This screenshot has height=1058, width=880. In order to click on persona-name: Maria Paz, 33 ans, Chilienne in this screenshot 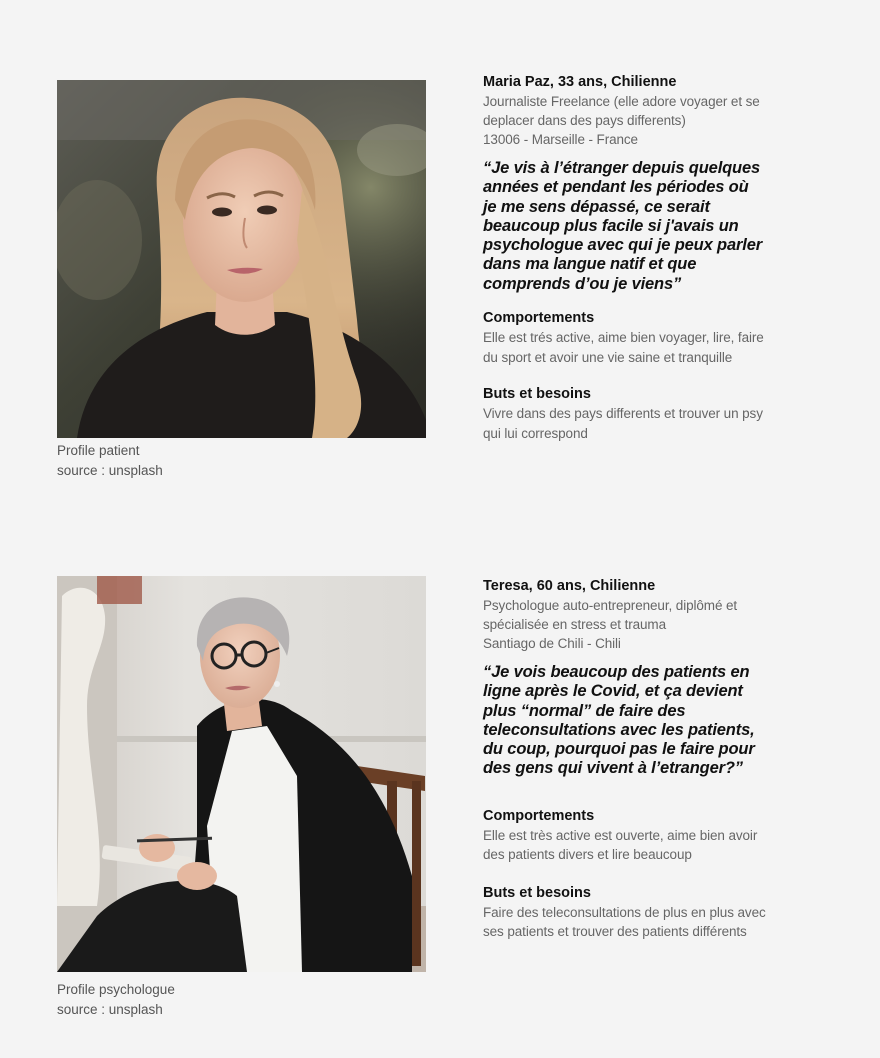, I will do `click(580, 82)`.